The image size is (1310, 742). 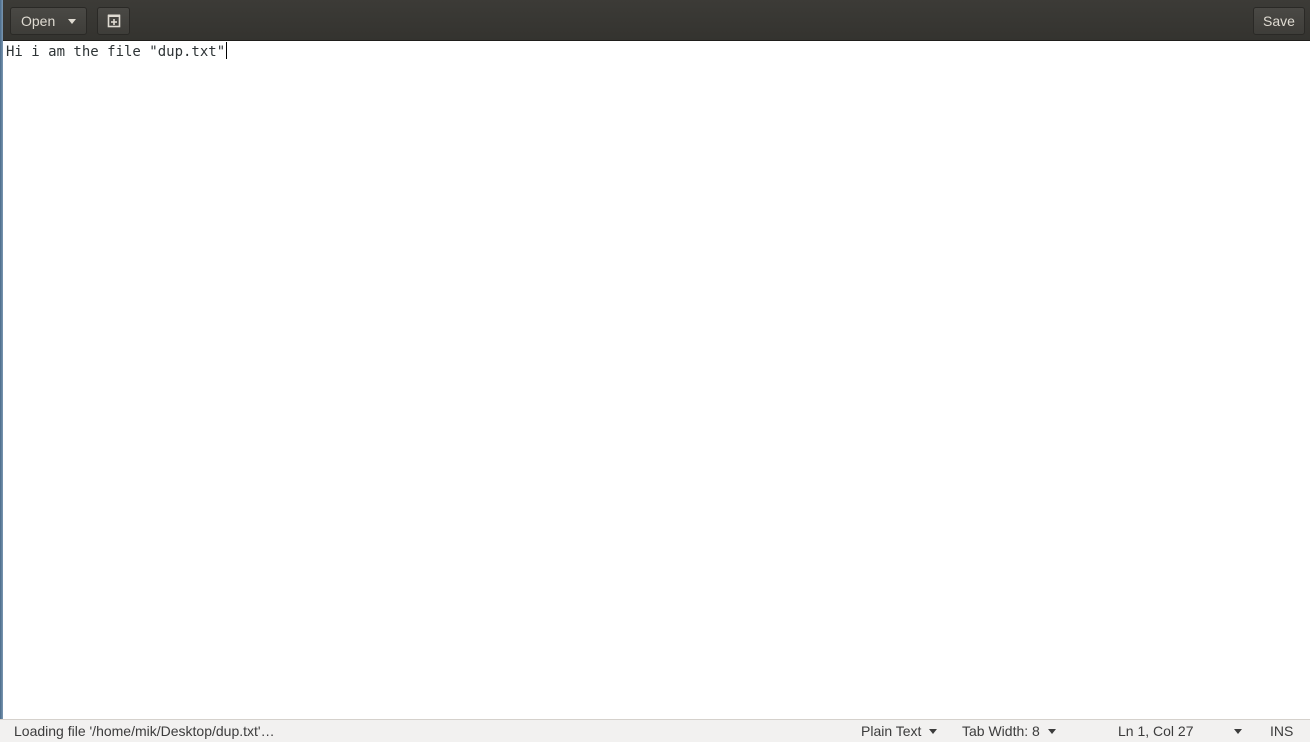 I want to click on headerbar: Open Save, so click(x=655, y=20).